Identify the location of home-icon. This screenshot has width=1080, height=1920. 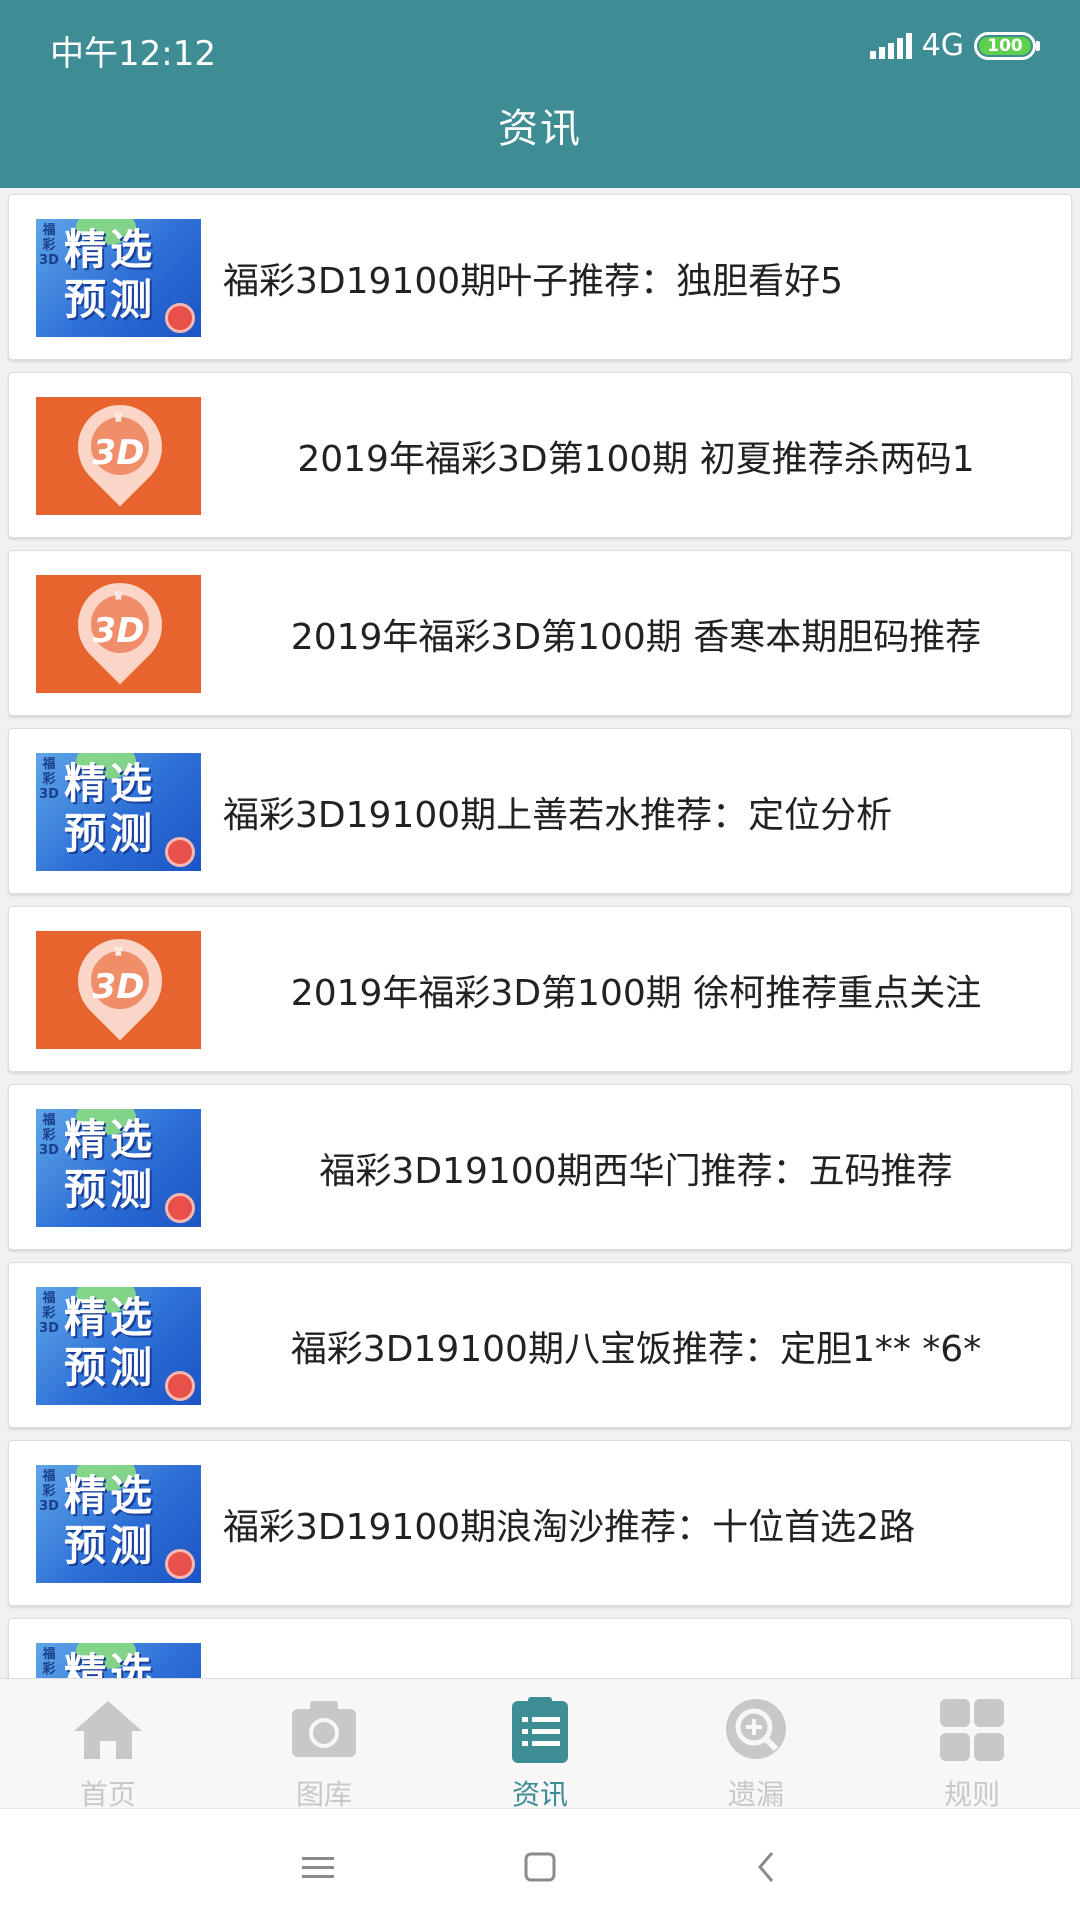
(108, 1732).